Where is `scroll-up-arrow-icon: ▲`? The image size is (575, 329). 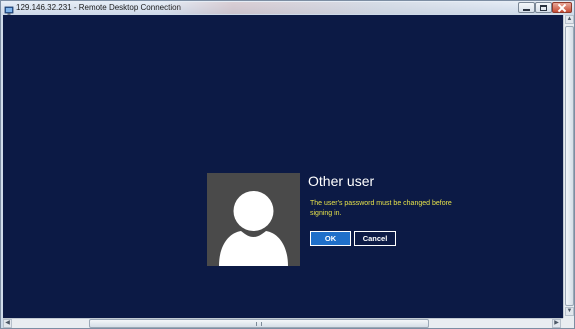 scroll-up-arrow-icon: ▲ is located at coordinates (569, 19).